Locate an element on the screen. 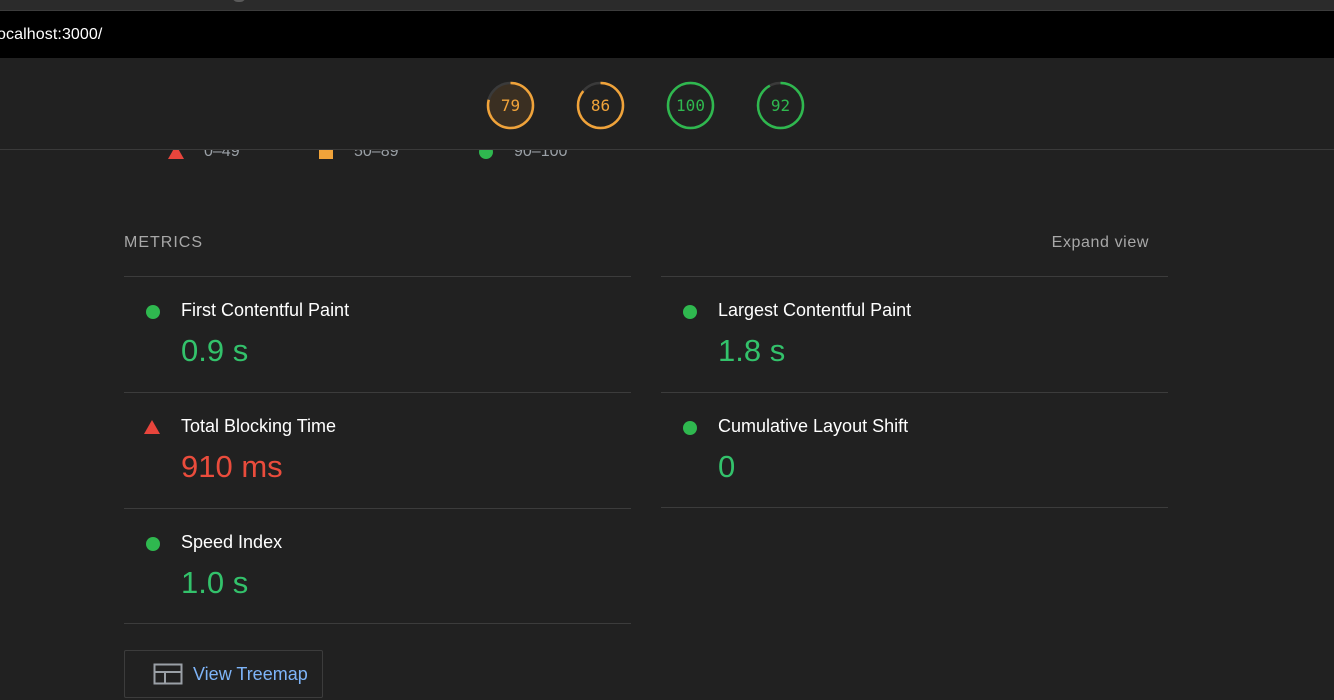 The height and width of the screenshot is (700, 1334). score-value: 100 is located at coordinates (690, 105).